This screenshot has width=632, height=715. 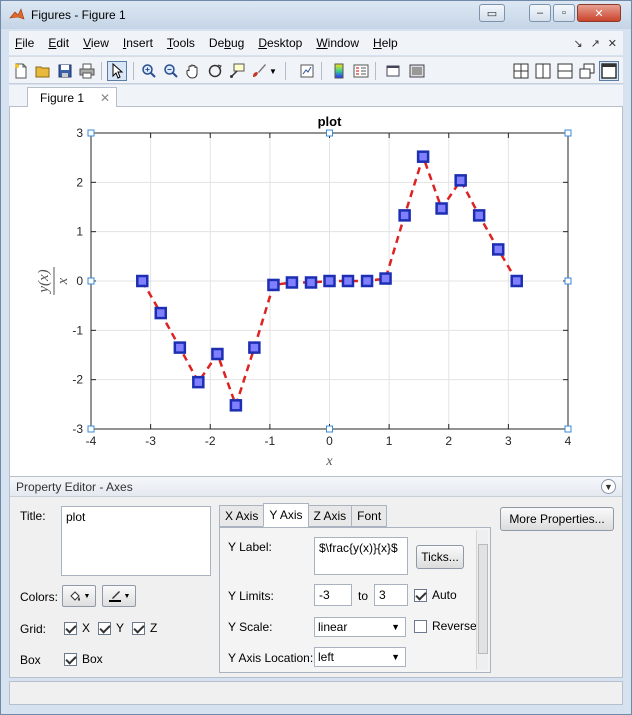 I want to click on menu-desktop: Desktop, so click(x=280, y=43).